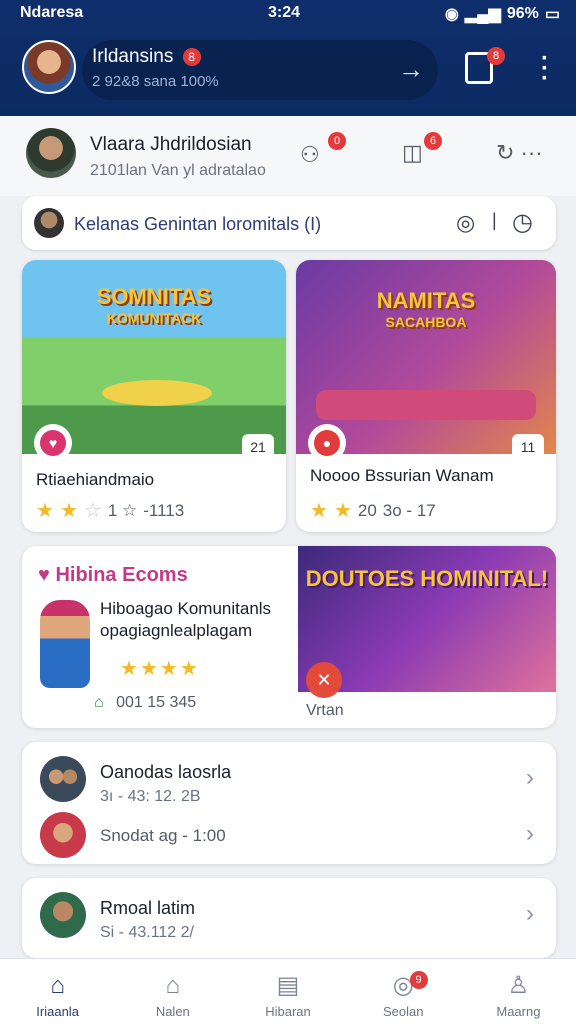 The height and width of the screenshot is (1024, 576). What do you see at coordinates (47, 575) in the screenshot?
I see `pin-icon: ♥` at bounding box center [47, 575].